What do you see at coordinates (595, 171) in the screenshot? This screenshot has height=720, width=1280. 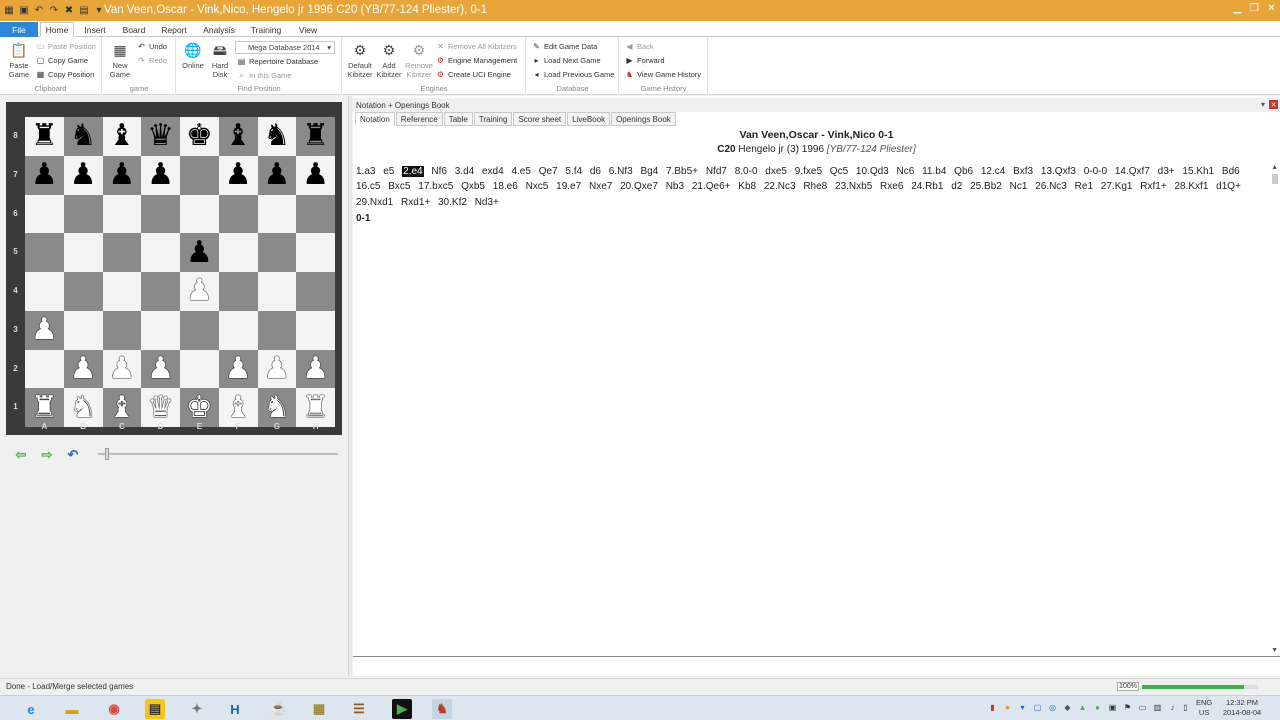 I see `move: d6` at bounding box center [595, 171].